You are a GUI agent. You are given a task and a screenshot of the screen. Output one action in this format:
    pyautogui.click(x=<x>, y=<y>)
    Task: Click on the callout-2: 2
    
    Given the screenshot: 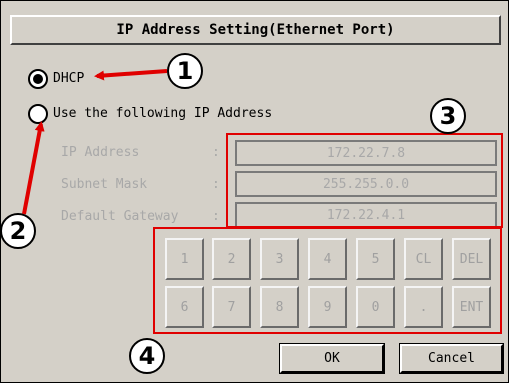 What is the action you would take?
    pyautogui.click(x=18, y=231)
    